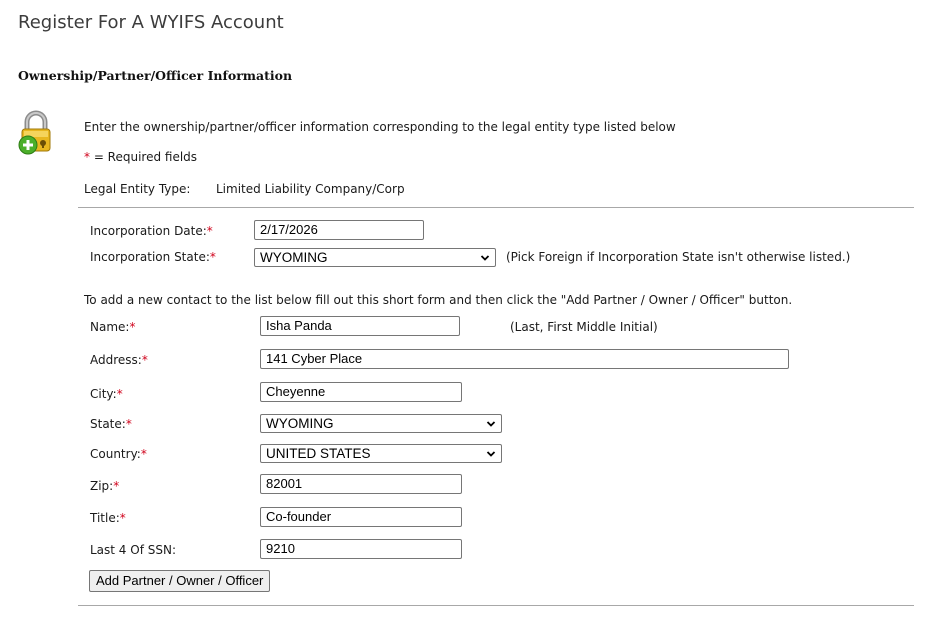 Image resolution: width=936 pixels, height=620 pixels. What do you see at coordinates (153, 257) in the screenshot?
I see `incorporation-state-label: Incorporation State:*` at bounding box center [153, 257].